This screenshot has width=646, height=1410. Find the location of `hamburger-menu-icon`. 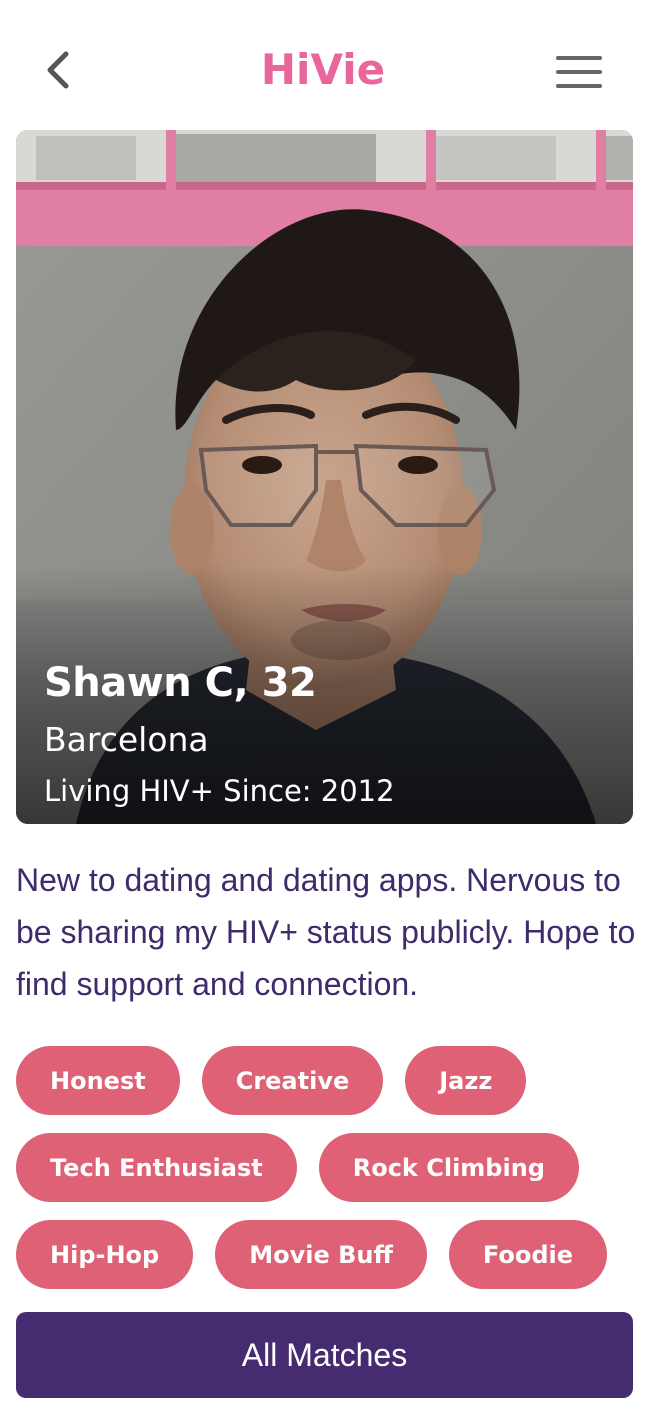

hamburger-menu-icon is located at coordinates (579, 72).